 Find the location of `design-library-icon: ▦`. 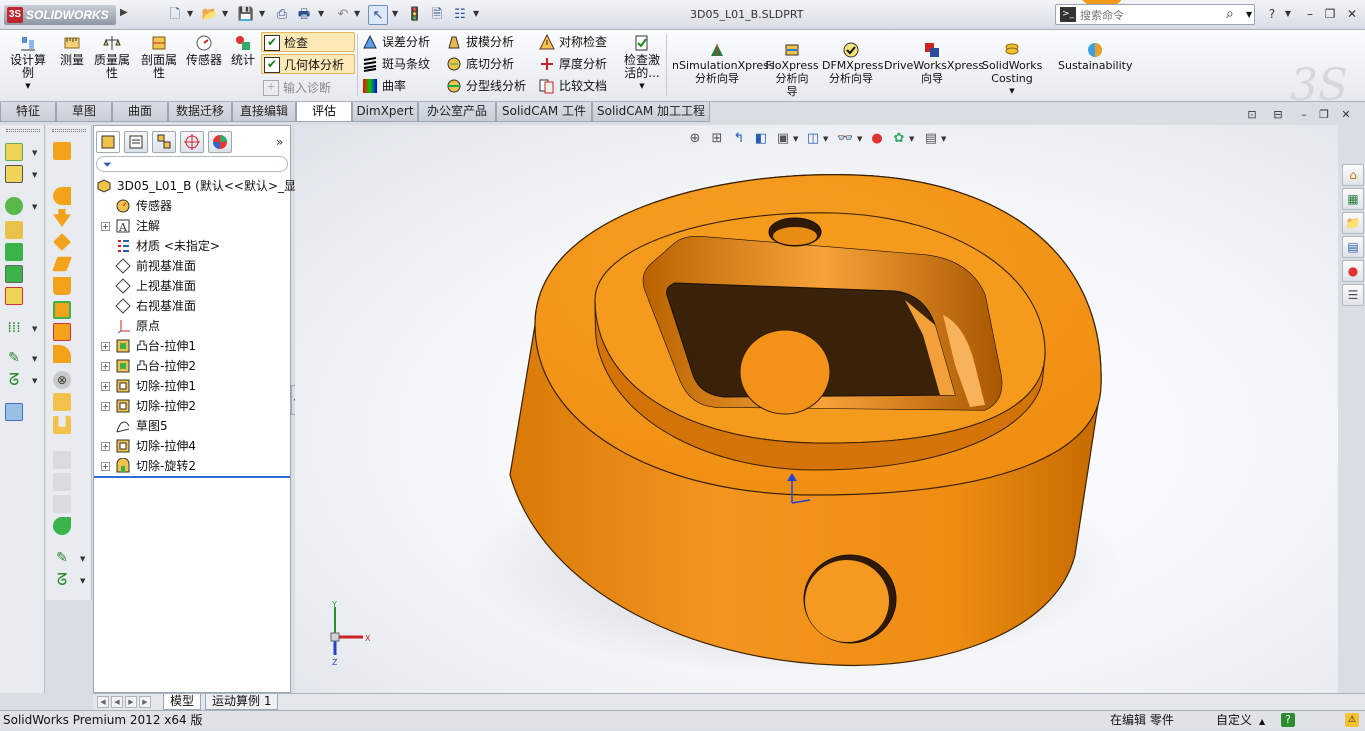

design-library-icon: ▦ is located at coordinates (1353, 199).